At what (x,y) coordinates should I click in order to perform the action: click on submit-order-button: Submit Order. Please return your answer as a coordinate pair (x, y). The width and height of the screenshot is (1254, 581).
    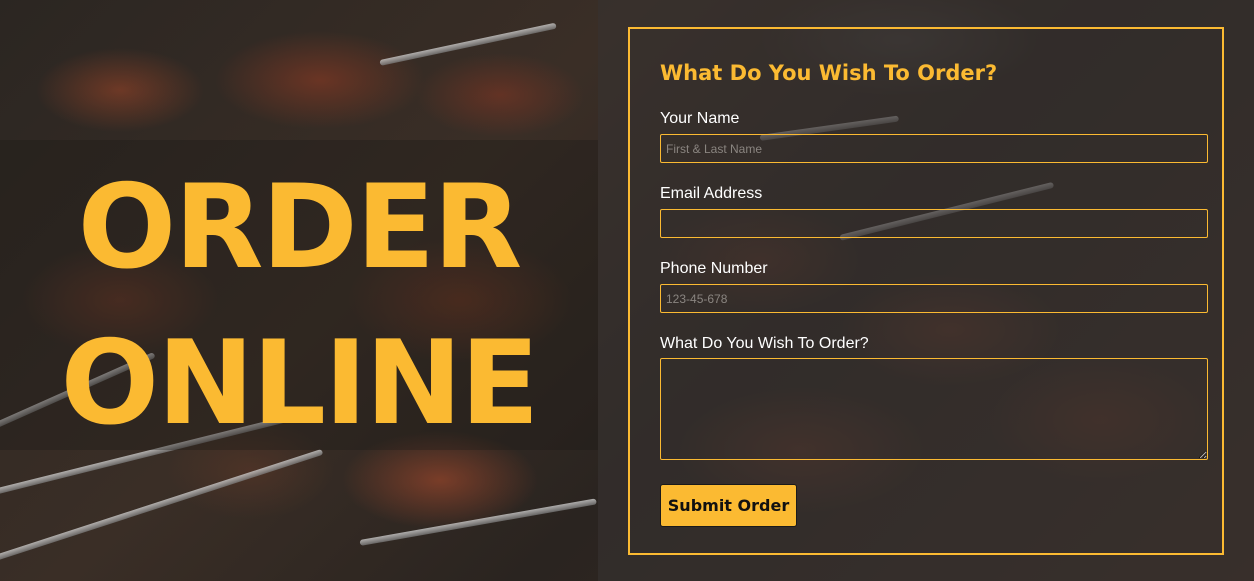
    Looking at the image, I should click on (728, 505).